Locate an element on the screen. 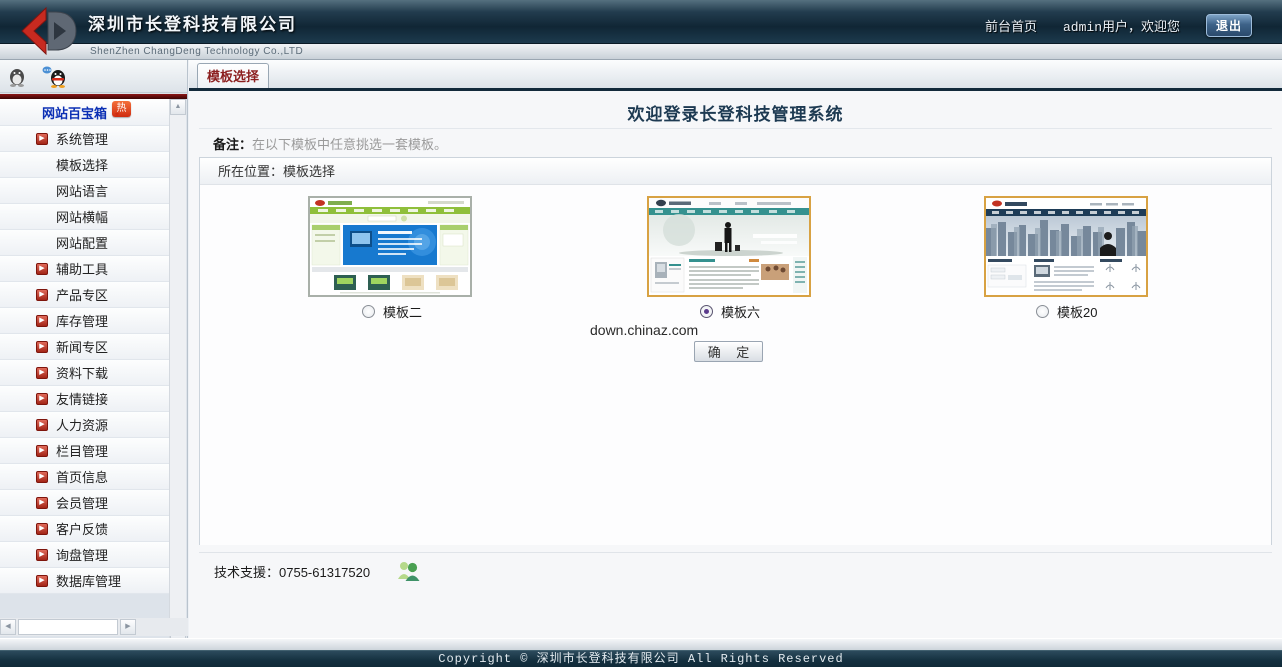 The image size is (1282, 667). sidebar-item-label: 网站语言 is located at coordinates (82, 191).